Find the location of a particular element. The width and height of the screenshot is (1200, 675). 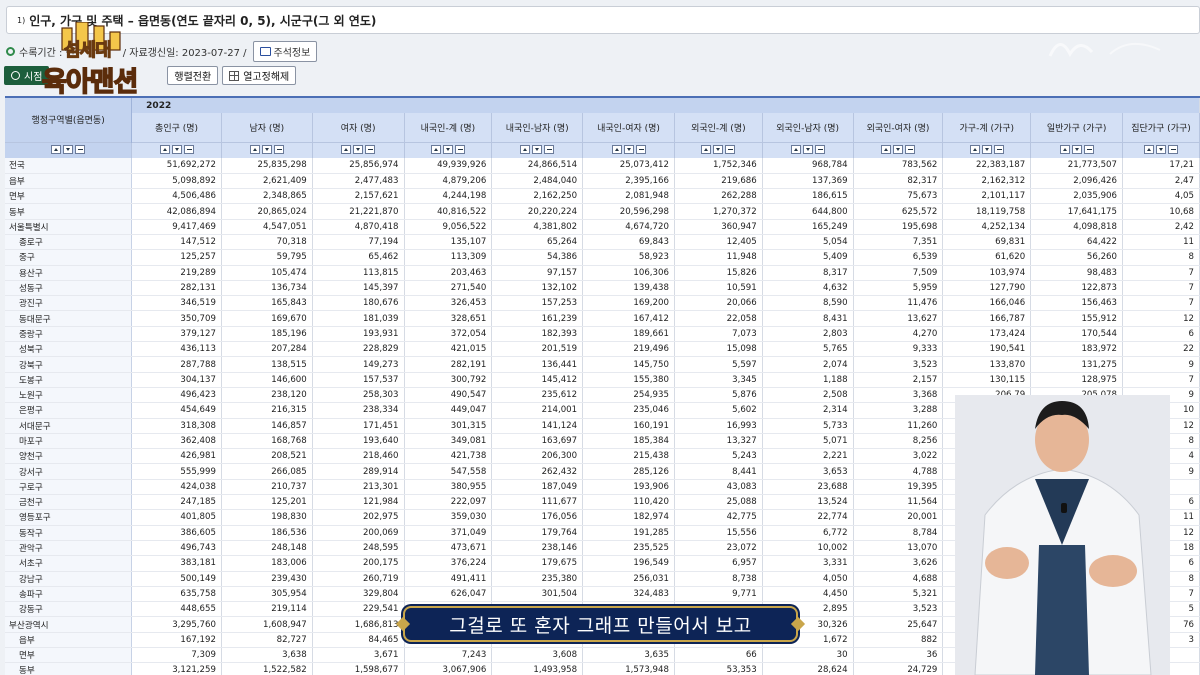

value-cell: 167,412 is located at coordinates (628, 318).